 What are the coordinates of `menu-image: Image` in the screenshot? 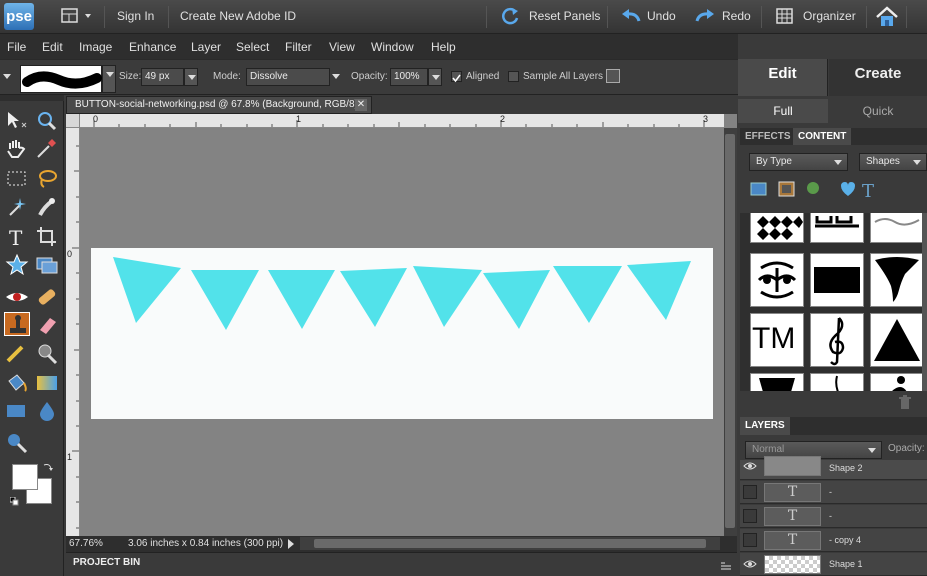 It's located at (95, 47).